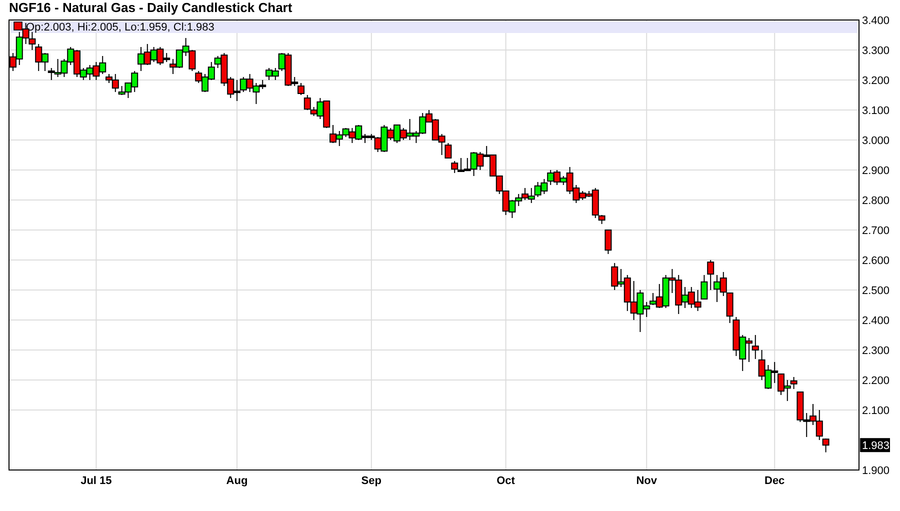 The height and width of the screenshot is (511, 900). What do you see at coordinates (876, 231) in the screenshot?
I see `y-axis-label: 2.700` at bounding box center [876, 231].